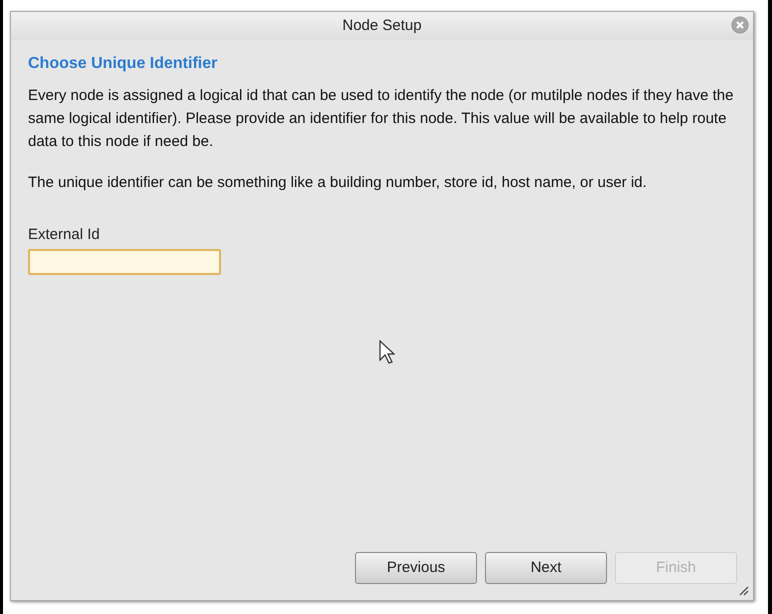 The image size is (772, 614). Describe the element at coordinates (381, 119) in the screenshot. I see `description-text: Every node is assigned a logical id that can be used to identify the node (or mutilple nodes if they have the same logical identifier). Please provide an identifier for this node. This value will be available to help route data to this node if need be.` at that location.